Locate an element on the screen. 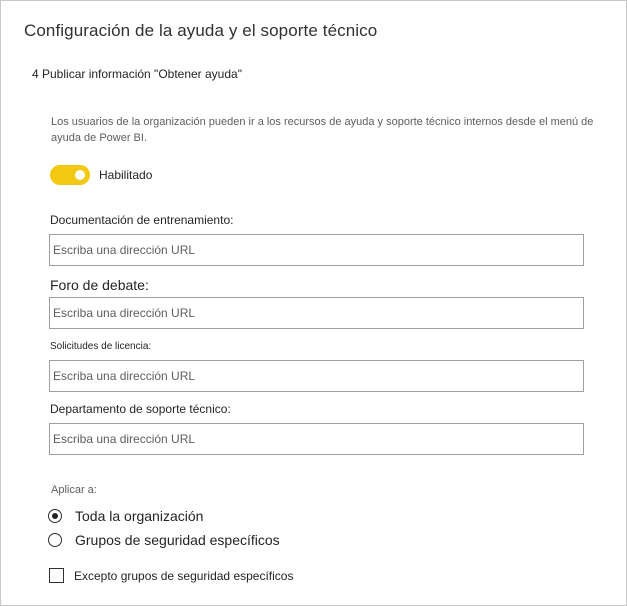 The width and height of the screenshot is (627, 606). section-title: 4 Publicar información "Obtener ayuda" is located at coordinates (137, 74).